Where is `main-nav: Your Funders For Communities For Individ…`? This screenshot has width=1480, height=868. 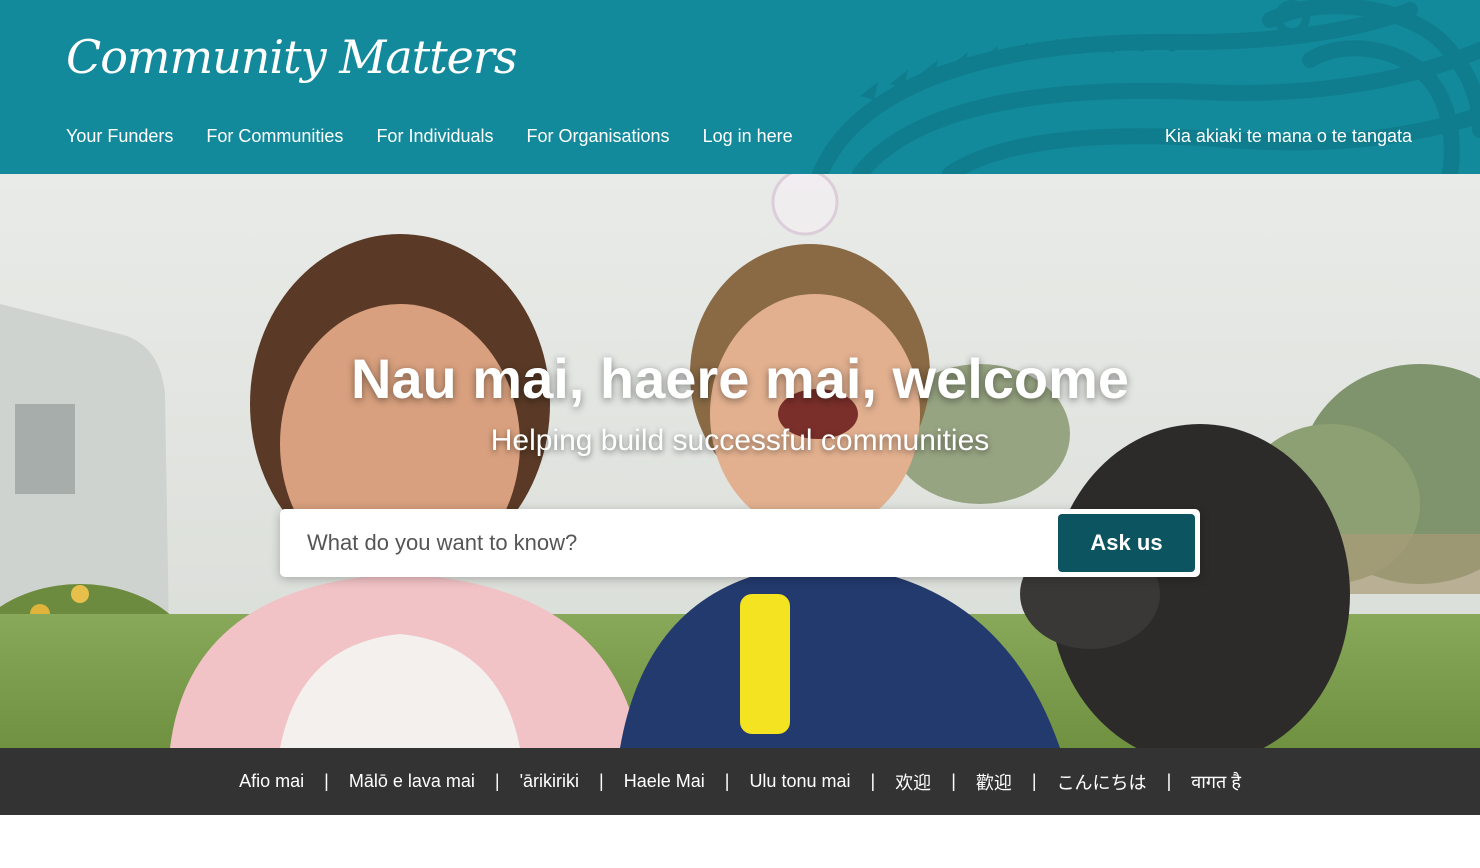 main-nav: Your Funders For Communities For Individ… is located at coordinates (429, 136).